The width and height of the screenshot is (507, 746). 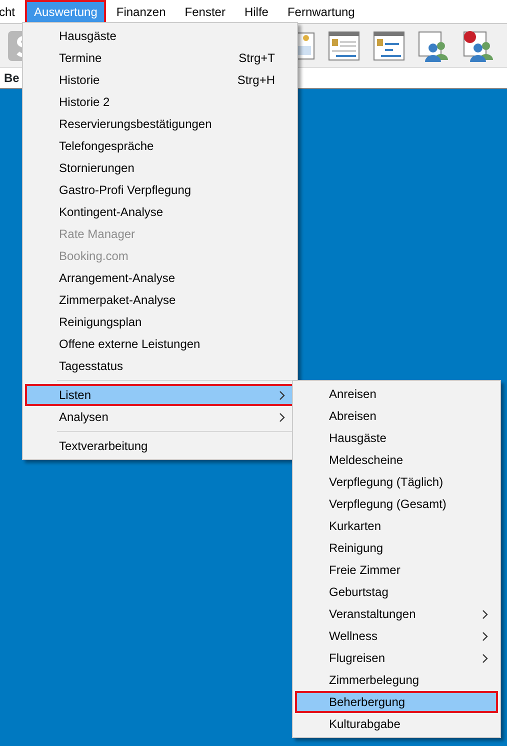 I want to click on menu-item: Zimmerbelegung, so click(x=396, y=680).